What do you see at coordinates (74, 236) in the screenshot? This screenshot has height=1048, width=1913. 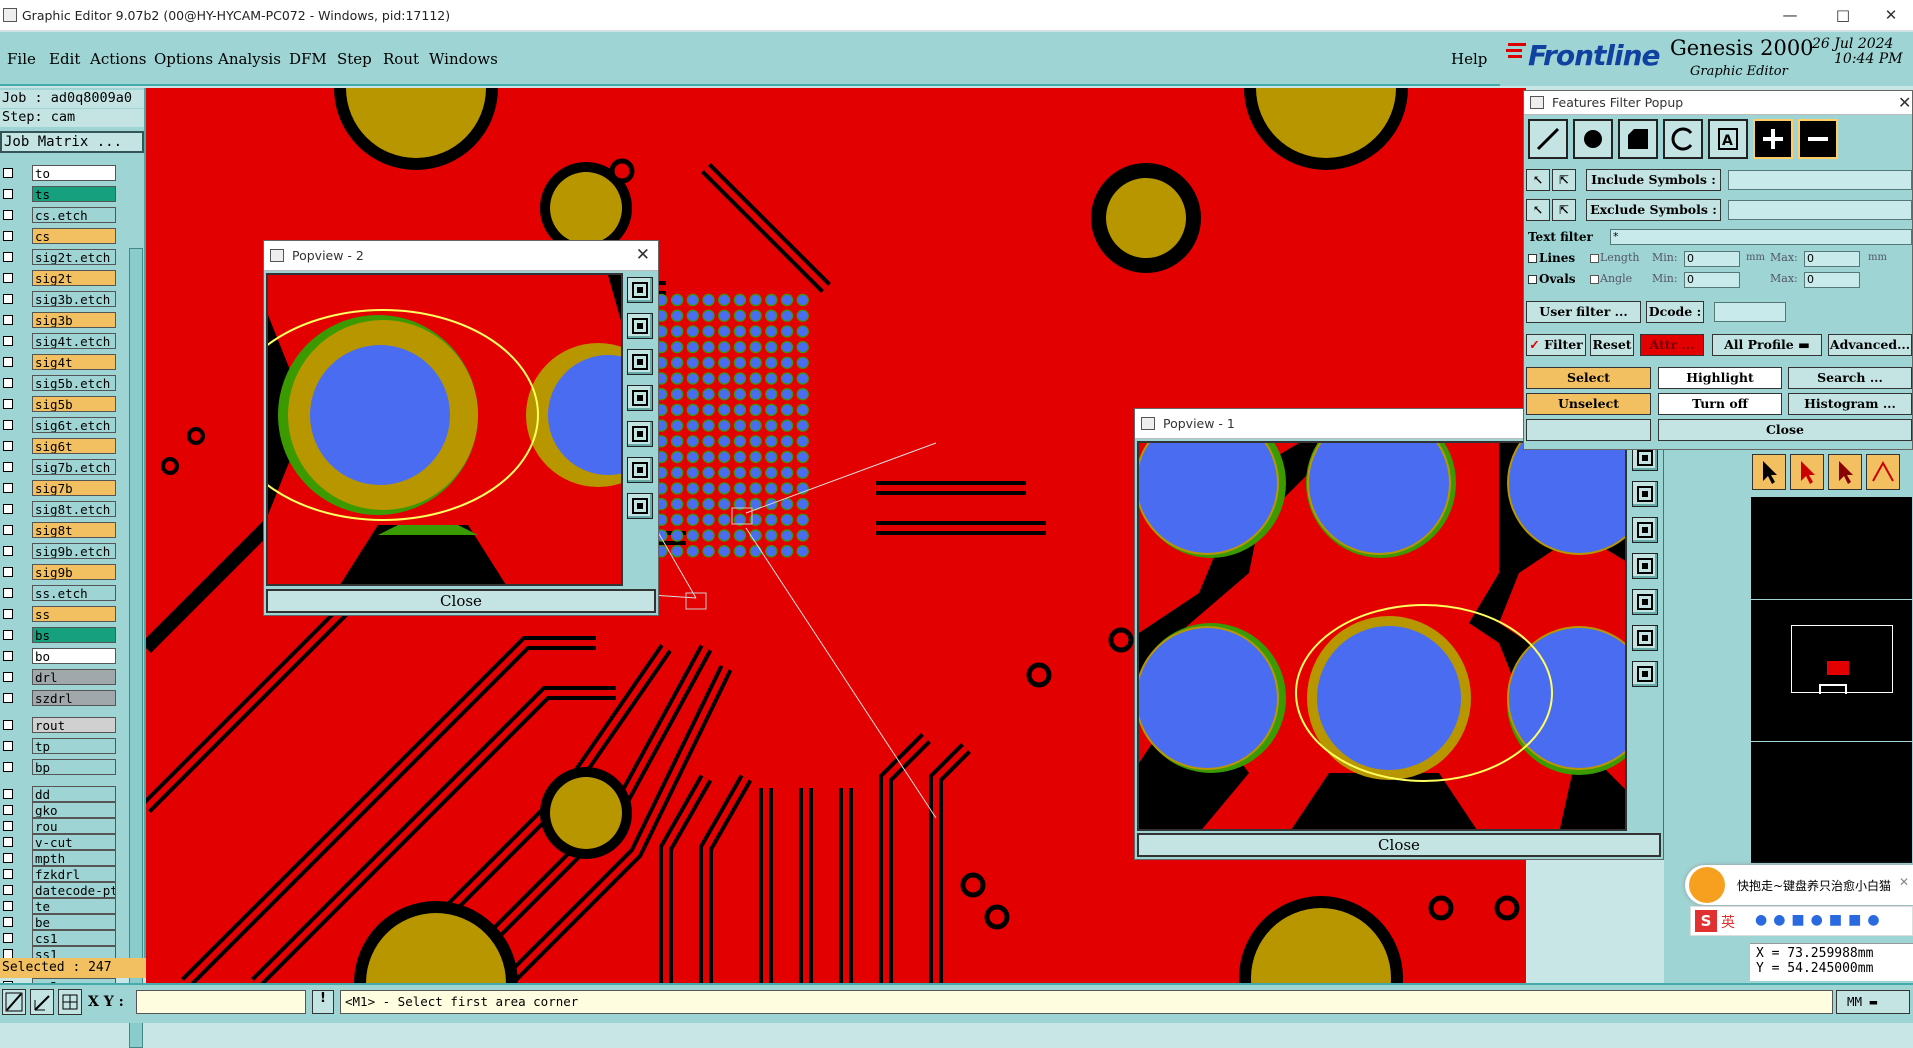 I see `layer-name: cs` at bounding box center [74, 236].